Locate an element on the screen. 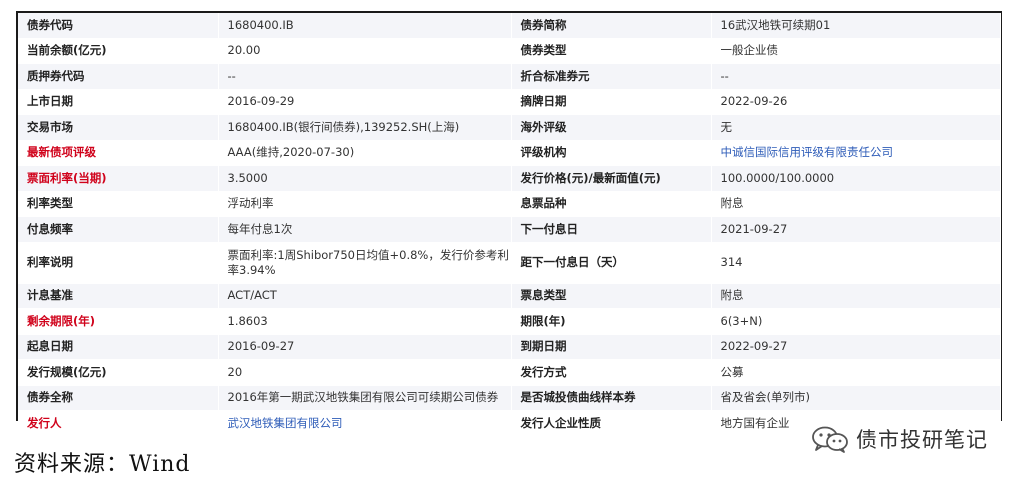  value-coupon-type: 附息 is located at coordinates (856, 296).